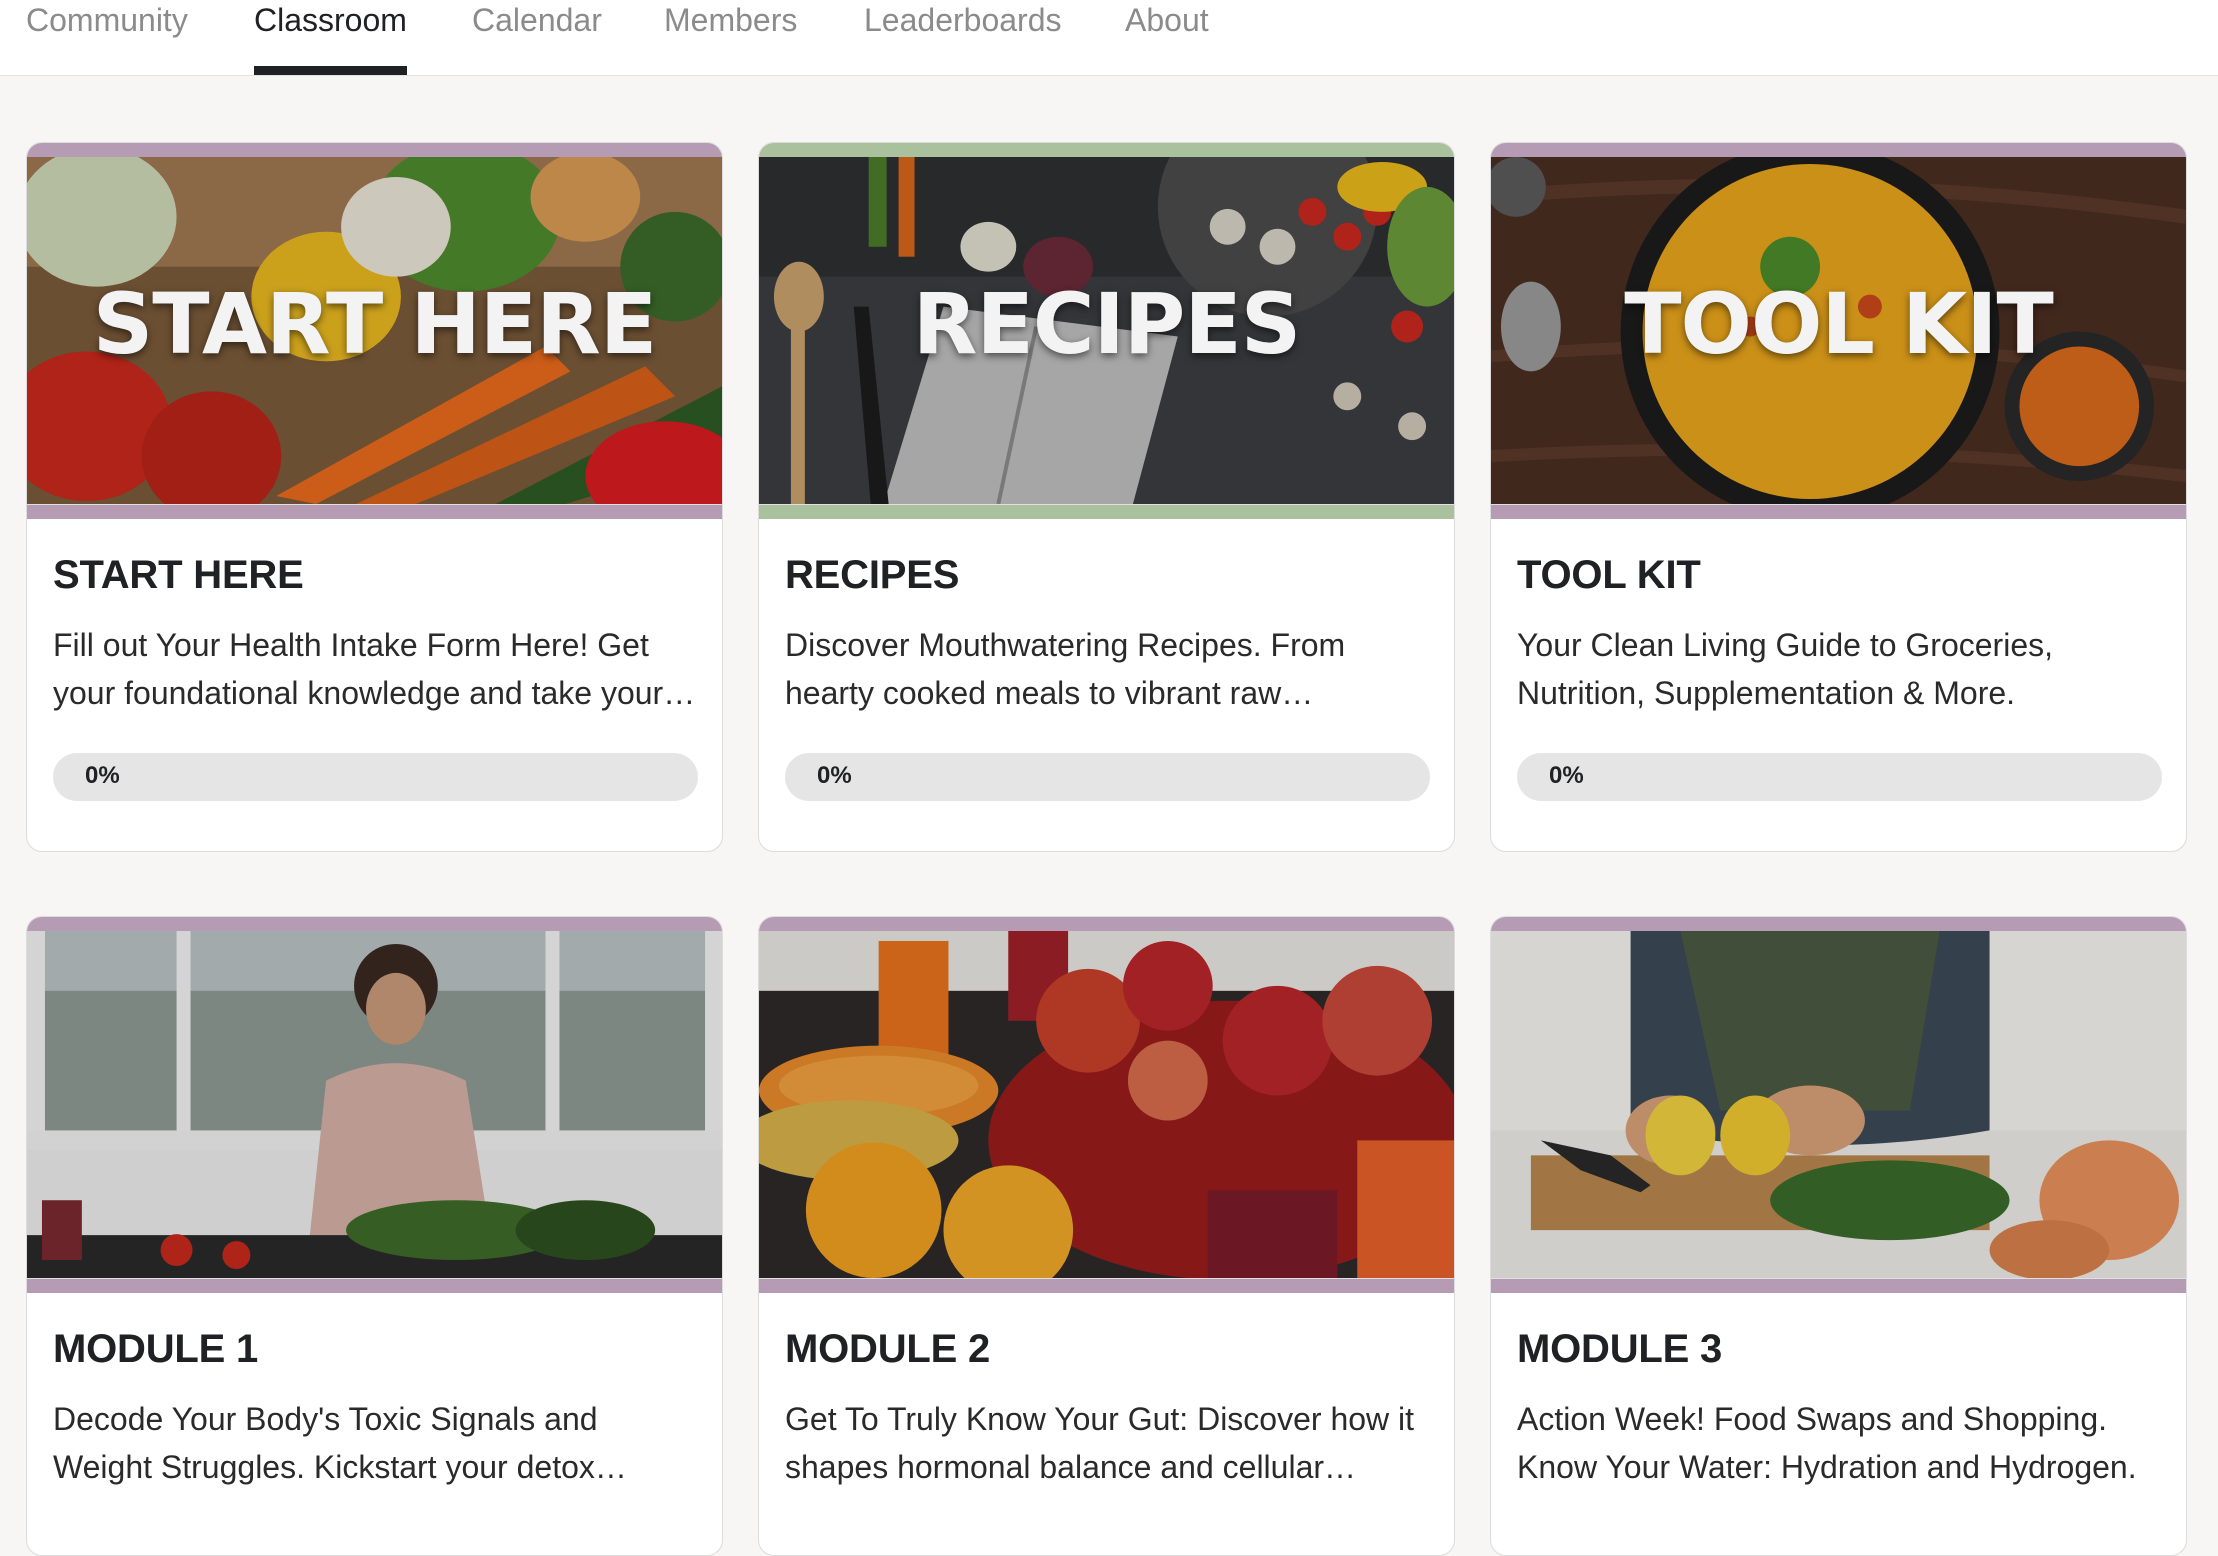  Describe the element at coordinates (963, 20) in the screenshot. I see `tab-label: Leaderboards` at that location.